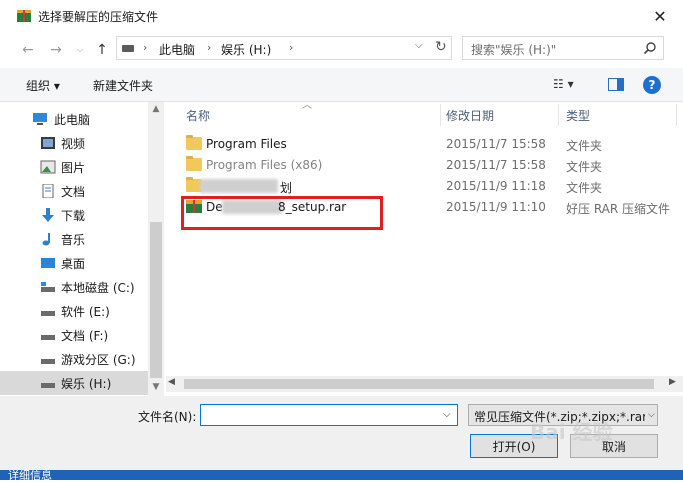  What do you see at coordinates (424, 165) in the screenshot?
I see `file-row-program-files-x86: Program Files (x86) 2015/11/7 15:58 文件夹` at bounding box center [424, 165].